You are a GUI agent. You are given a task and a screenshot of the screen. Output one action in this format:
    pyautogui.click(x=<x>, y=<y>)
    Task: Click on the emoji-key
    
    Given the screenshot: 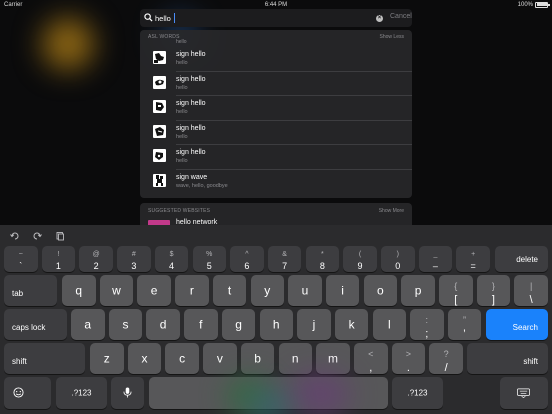 What is the action you would take?
    pyautogui.click(x=27, y=393)
    